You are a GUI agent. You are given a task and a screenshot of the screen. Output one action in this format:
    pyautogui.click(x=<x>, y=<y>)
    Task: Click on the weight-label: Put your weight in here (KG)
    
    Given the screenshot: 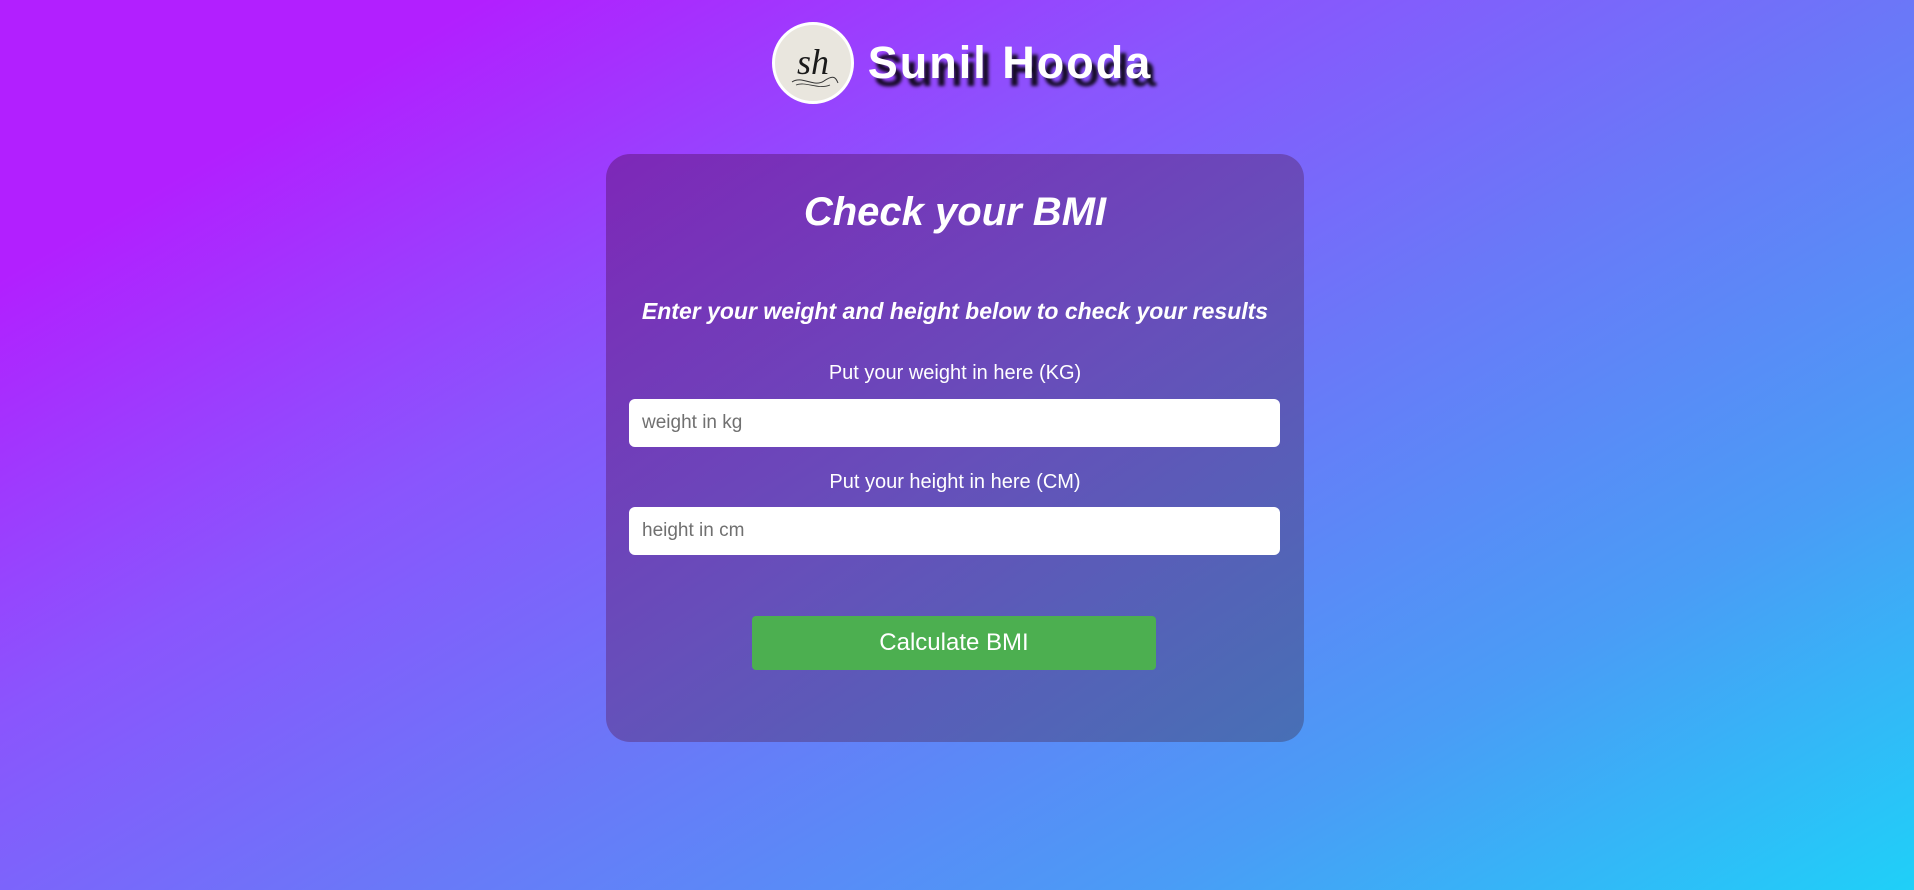 What is the action you would take?
    pyautogui.click(x=955, y=373)
    